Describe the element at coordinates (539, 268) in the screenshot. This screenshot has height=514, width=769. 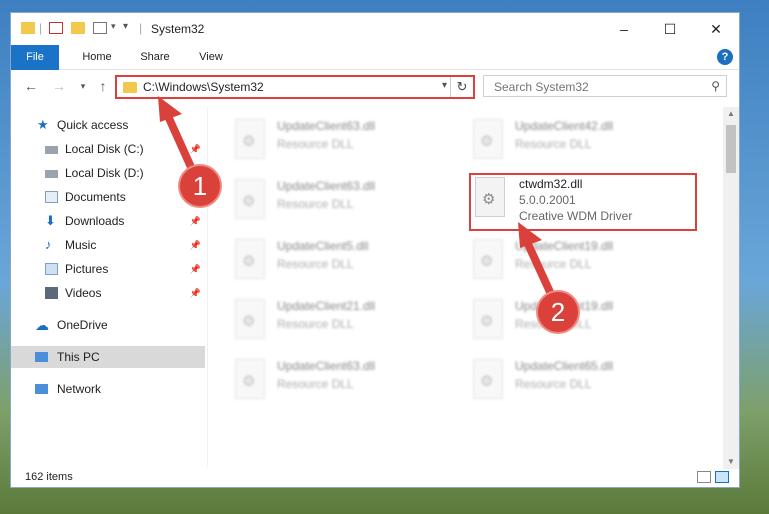
I see `arrow-2-line` at that location.